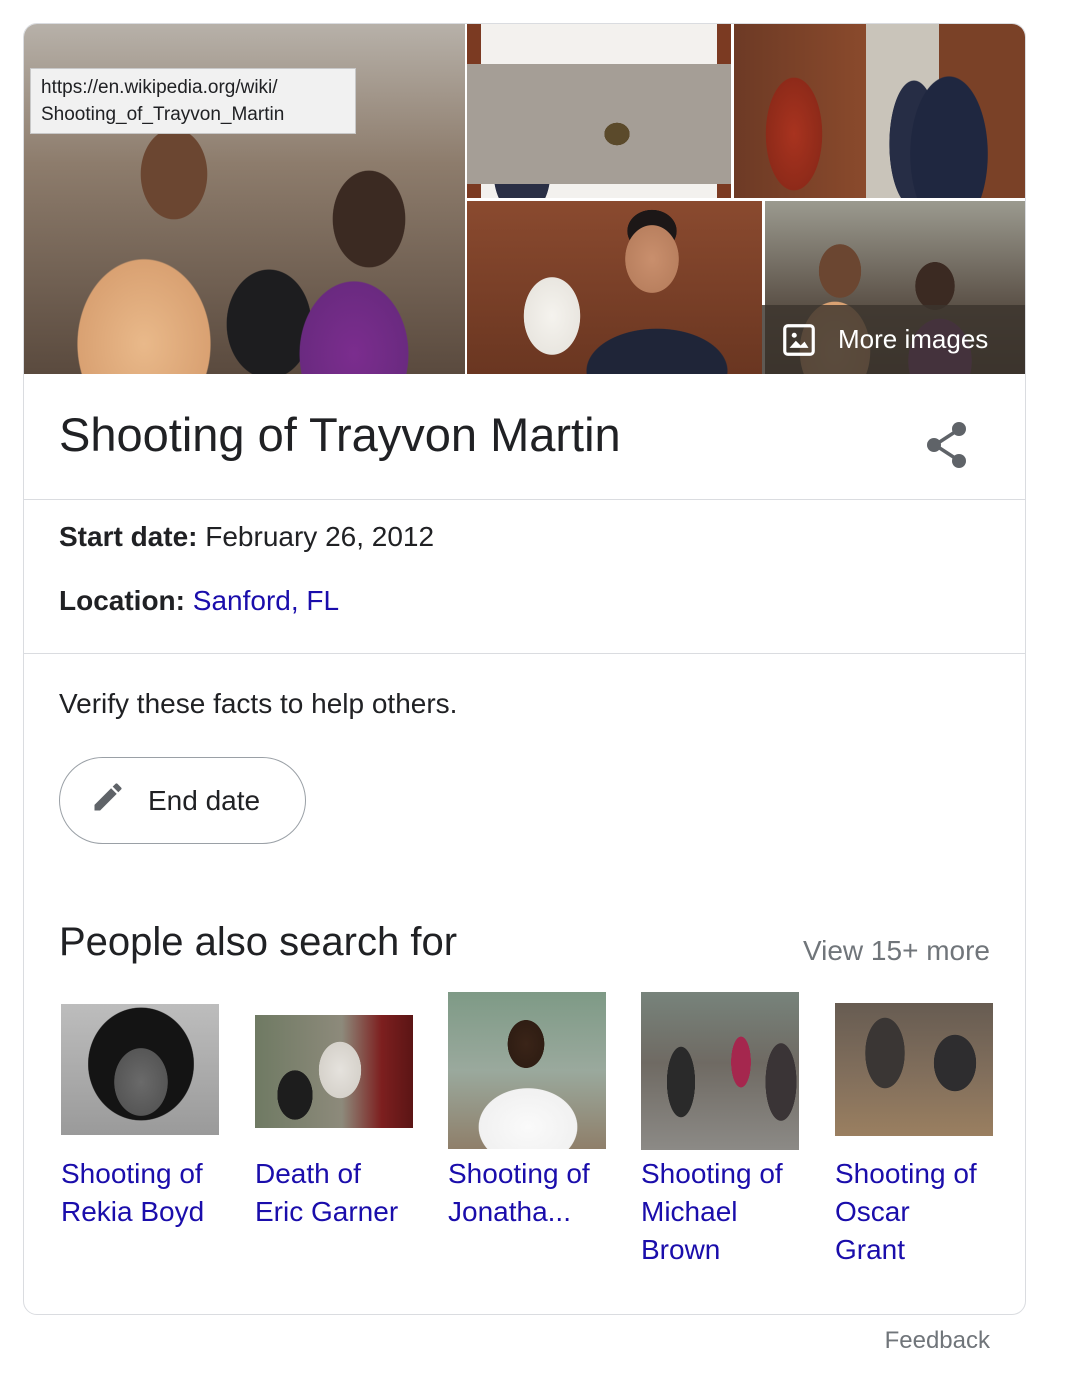 This screenshot has width=1080, height=1374. What do you see at coordinates (527, 1070) in the screenshot?
I see `thumbnail-jonathan` at bounding box center [527, 1070].